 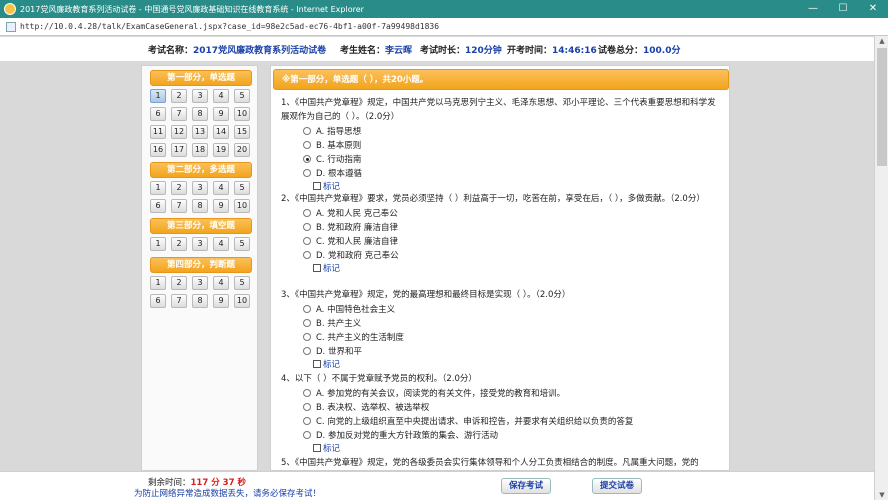 I want to click on answer-option: C. 向党的上级组织直至中央提出请求、申诉和控告，并要求有关组织给以负责的答复, so click(x=512, y=421).